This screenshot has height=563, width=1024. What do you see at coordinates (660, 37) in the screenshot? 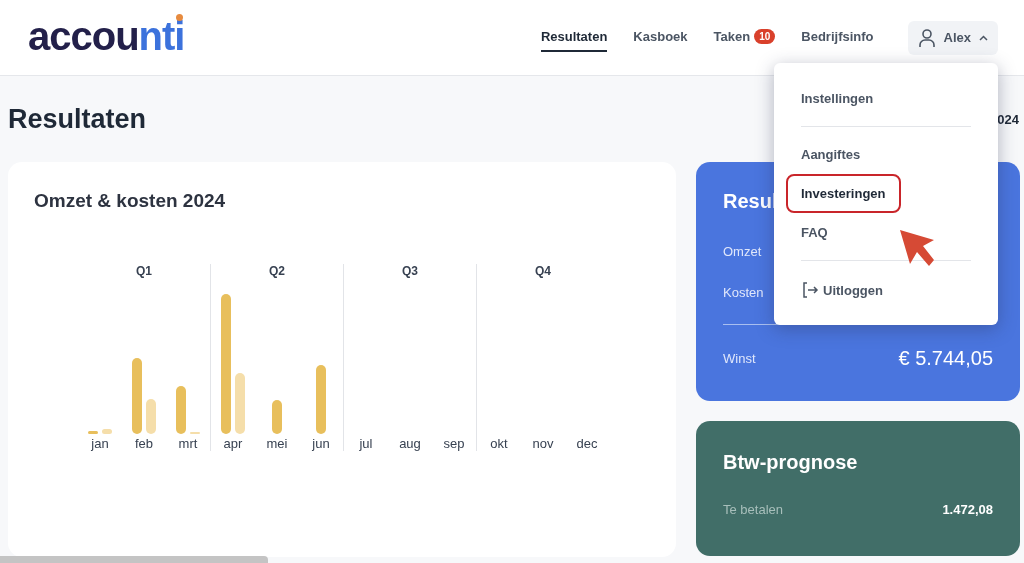
I see `nav-tab: Kasboek` at bounding box center [660, 37].